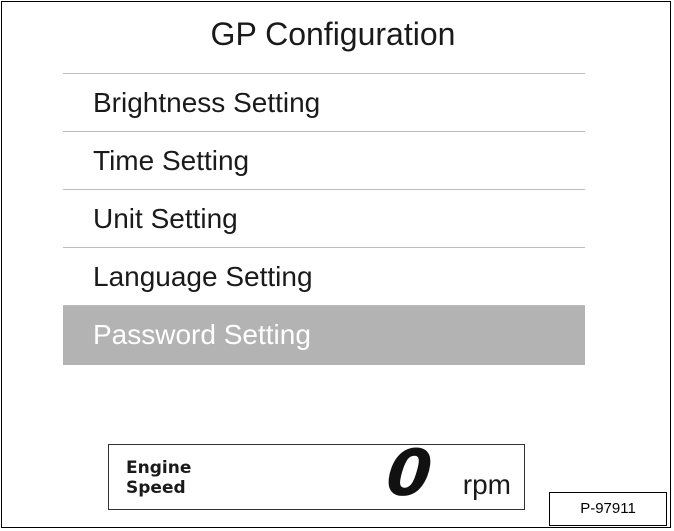  Describe the element at coordinates (486, 484) in the screenshot. I see `engine-speed-unit: rpm` at that location.